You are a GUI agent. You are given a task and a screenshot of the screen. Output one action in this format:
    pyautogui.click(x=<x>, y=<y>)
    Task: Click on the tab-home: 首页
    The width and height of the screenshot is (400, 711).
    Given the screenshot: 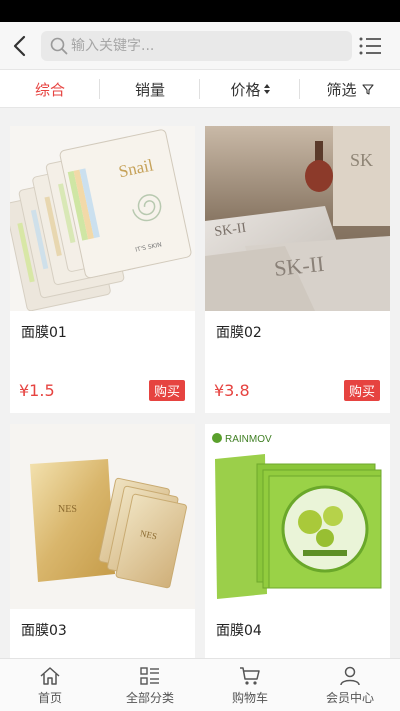 What is the action you would take?
    pyautogui.click(x=50, y=685)
    